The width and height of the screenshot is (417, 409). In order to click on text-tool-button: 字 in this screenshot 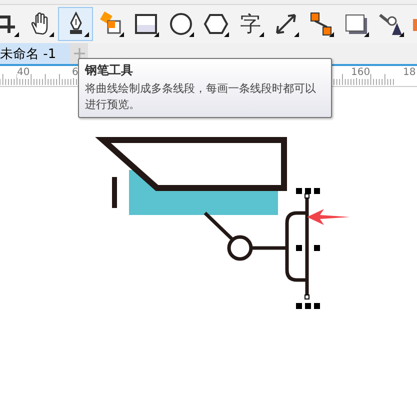, I will do `click(250, 24)`.